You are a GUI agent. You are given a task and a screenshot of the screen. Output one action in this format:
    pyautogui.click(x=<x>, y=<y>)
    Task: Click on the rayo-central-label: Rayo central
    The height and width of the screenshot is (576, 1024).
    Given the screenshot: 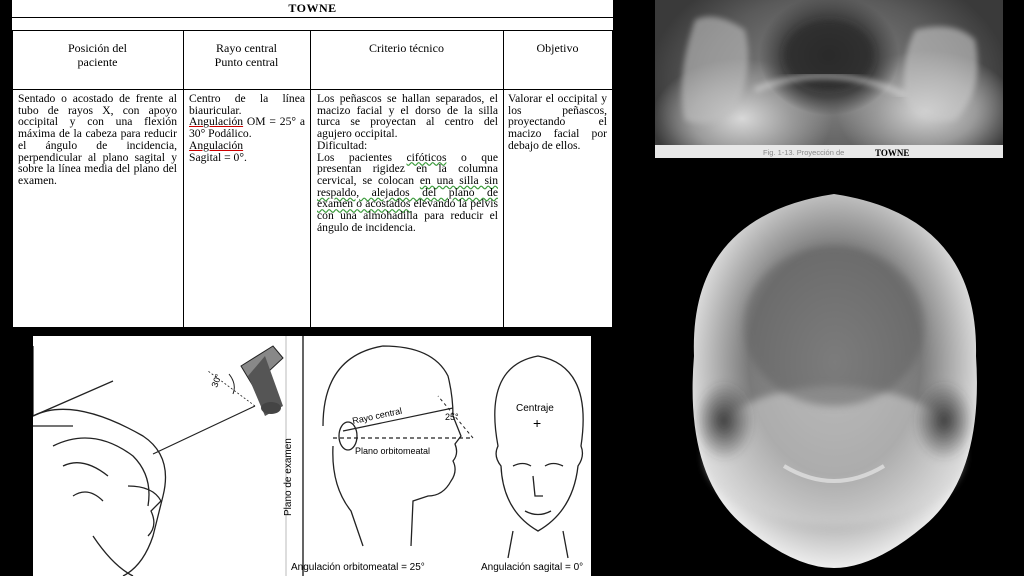 What is the action you would take?
    pyautogui.click(x=377, y=416)
    